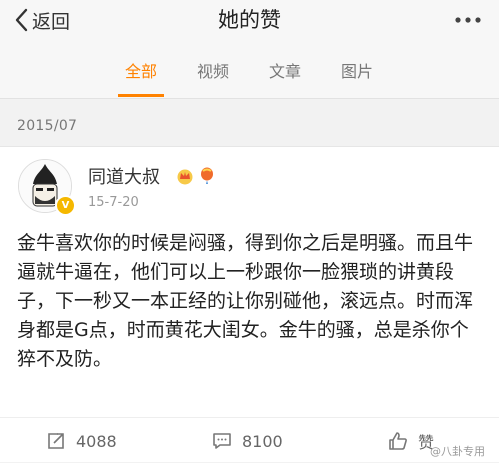  I want to click on comment-icon, so click(222, 441).